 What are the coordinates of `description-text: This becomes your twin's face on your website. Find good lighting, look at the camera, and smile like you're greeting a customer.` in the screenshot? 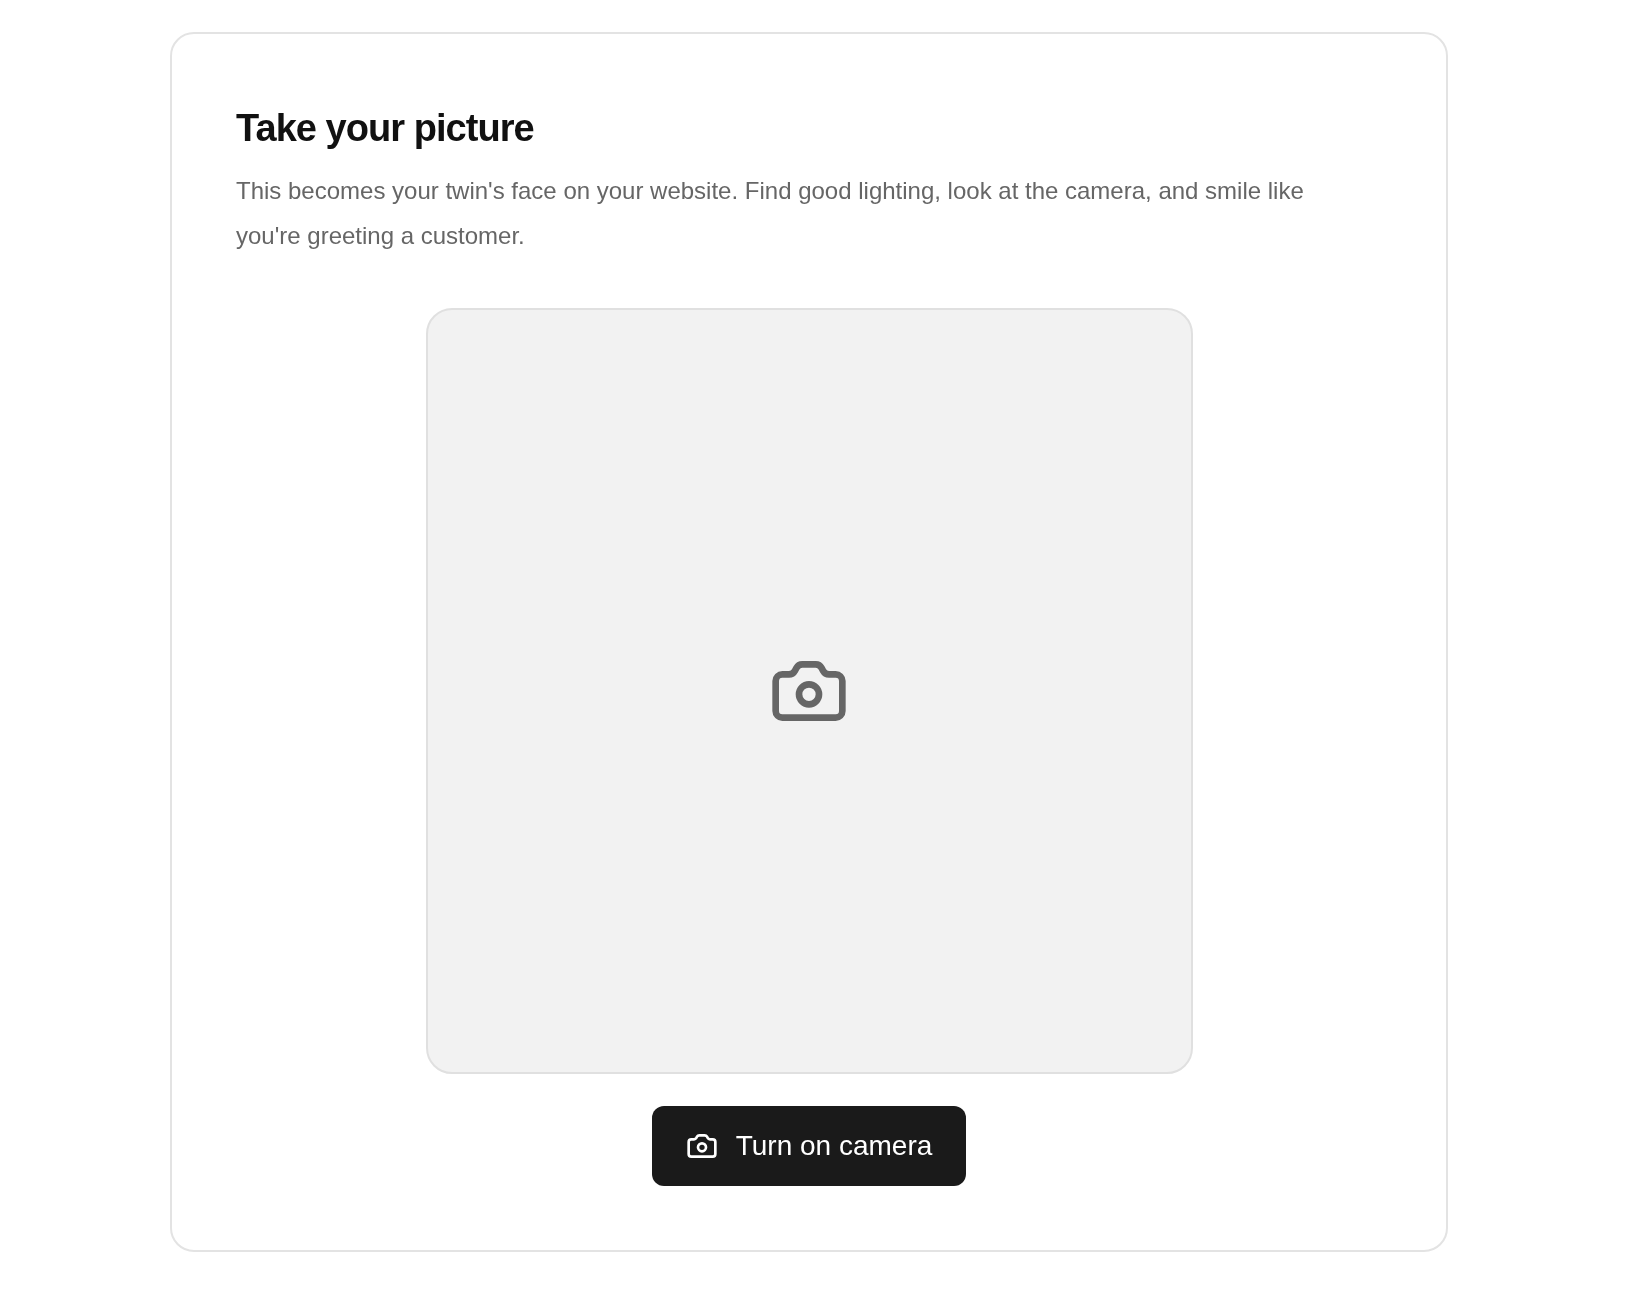 It's located at (770, 213).